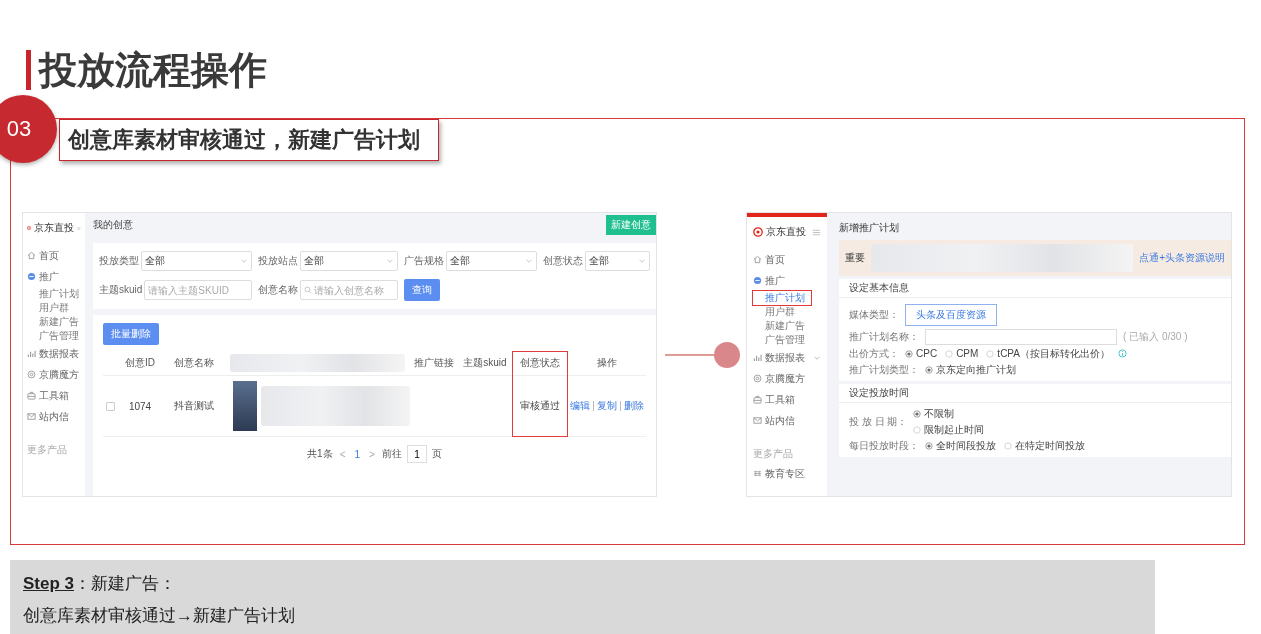 Image resolution: width=1261 pixels, height=634 pixels. What do you see at coordinates (121, 290) in the screenshot?
I see `filter-label: 主题skuid` at bounding box center [121, 290].